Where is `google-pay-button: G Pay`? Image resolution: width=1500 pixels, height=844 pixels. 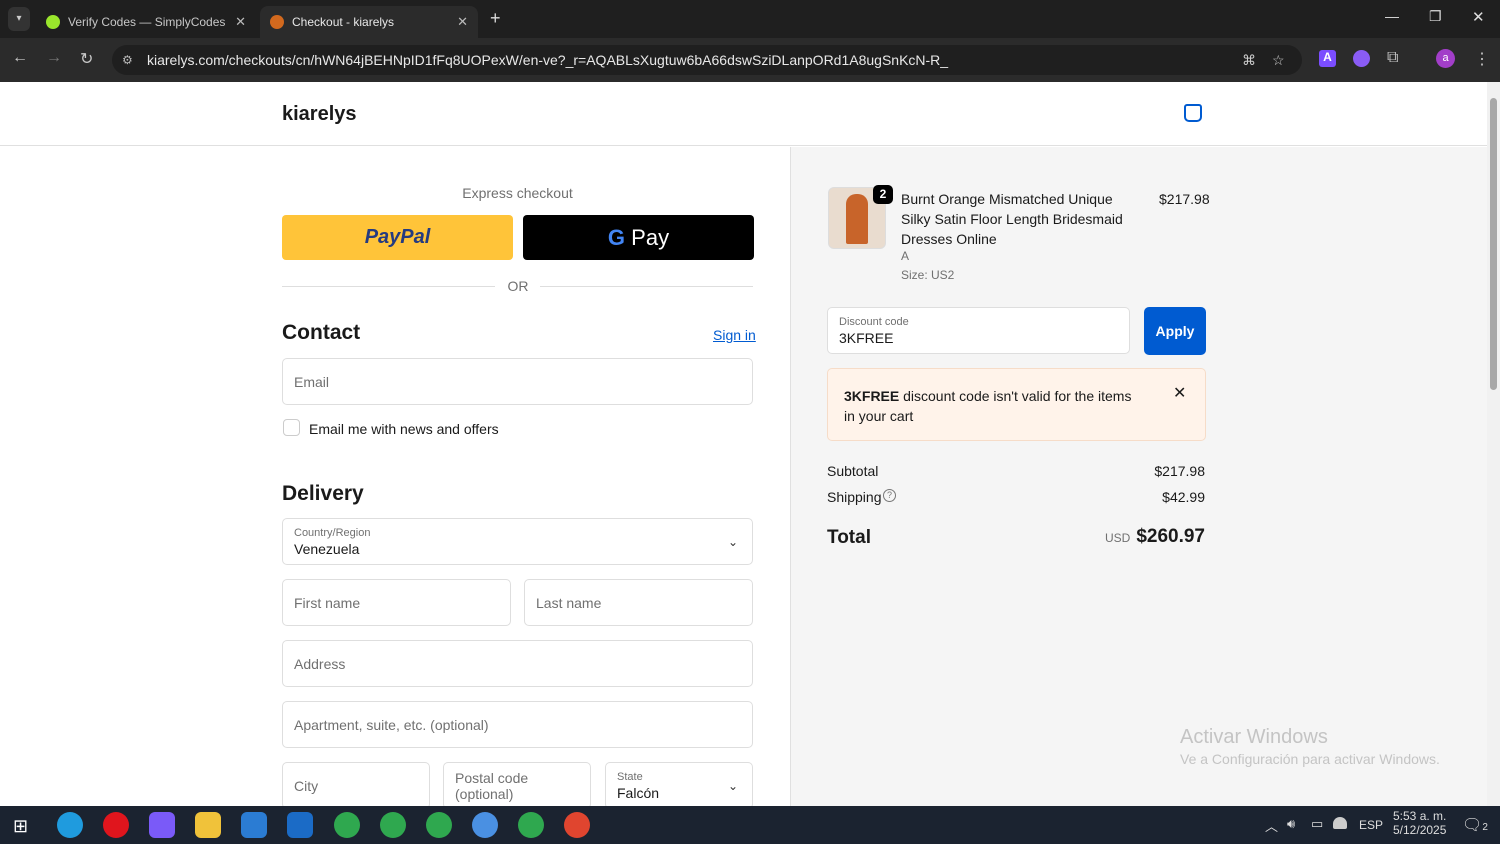
google-pay-button: G Pay is located at coordinates (638, 237).